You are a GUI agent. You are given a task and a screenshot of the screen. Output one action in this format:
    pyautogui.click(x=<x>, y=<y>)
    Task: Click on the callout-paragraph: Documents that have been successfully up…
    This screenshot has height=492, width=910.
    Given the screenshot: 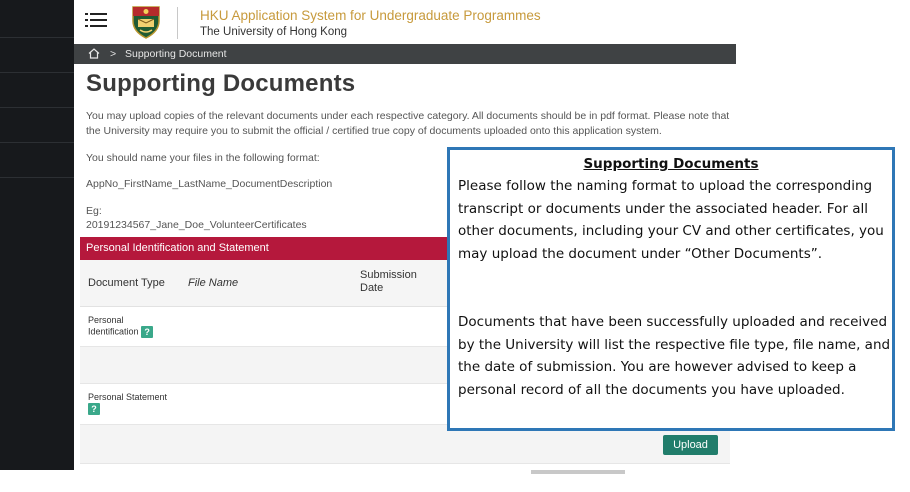 What is the action you would take?
    pyautogui.click(x=674, y=356)
    